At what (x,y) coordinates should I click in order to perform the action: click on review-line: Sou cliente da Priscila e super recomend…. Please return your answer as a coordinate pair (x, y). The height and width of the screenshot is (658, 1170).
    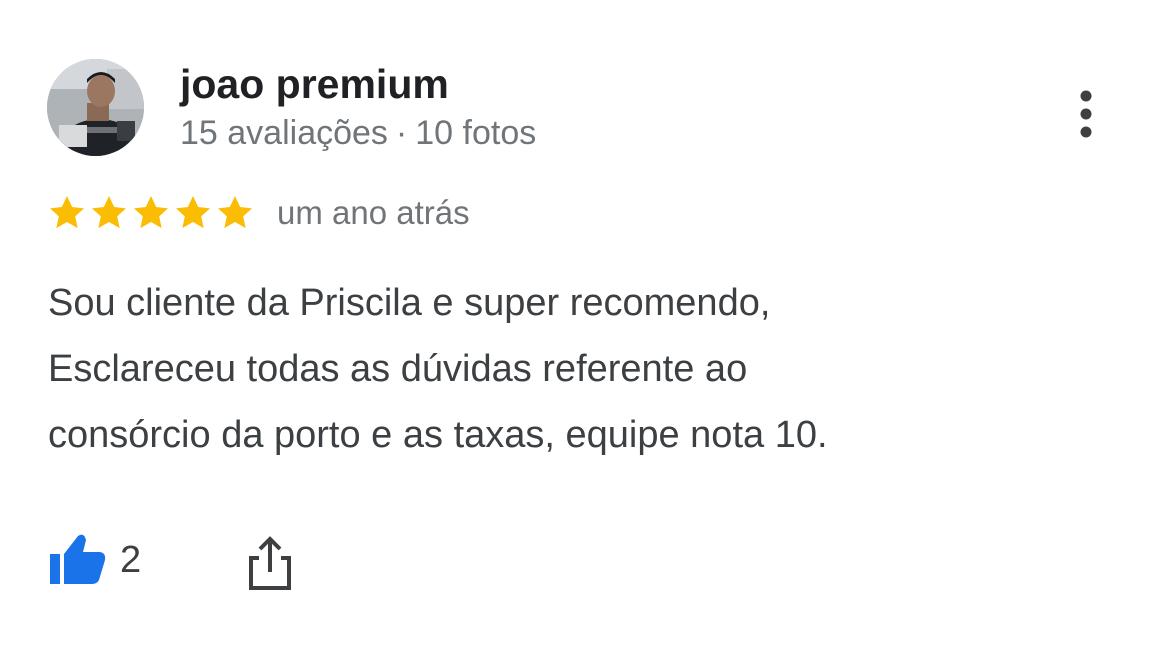
    Looking at the image, I should click on (409, 303).